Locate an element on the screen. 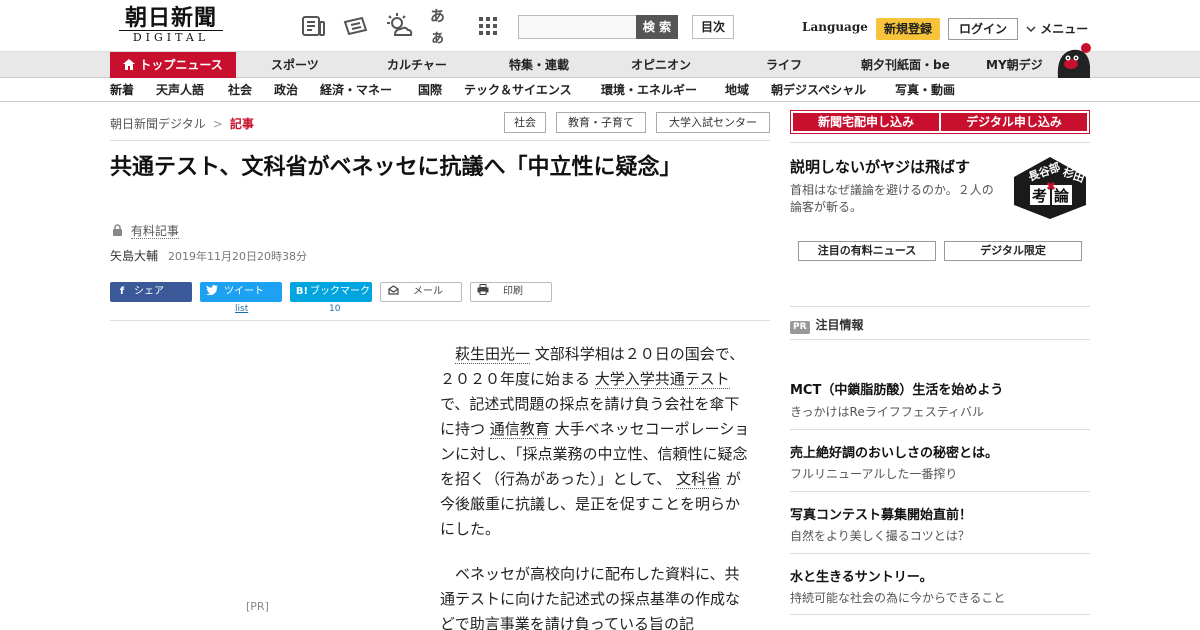 The width and height of the screenshot is (1200, 630). nav-politics: 政治 is located at coordinates (286, 90).